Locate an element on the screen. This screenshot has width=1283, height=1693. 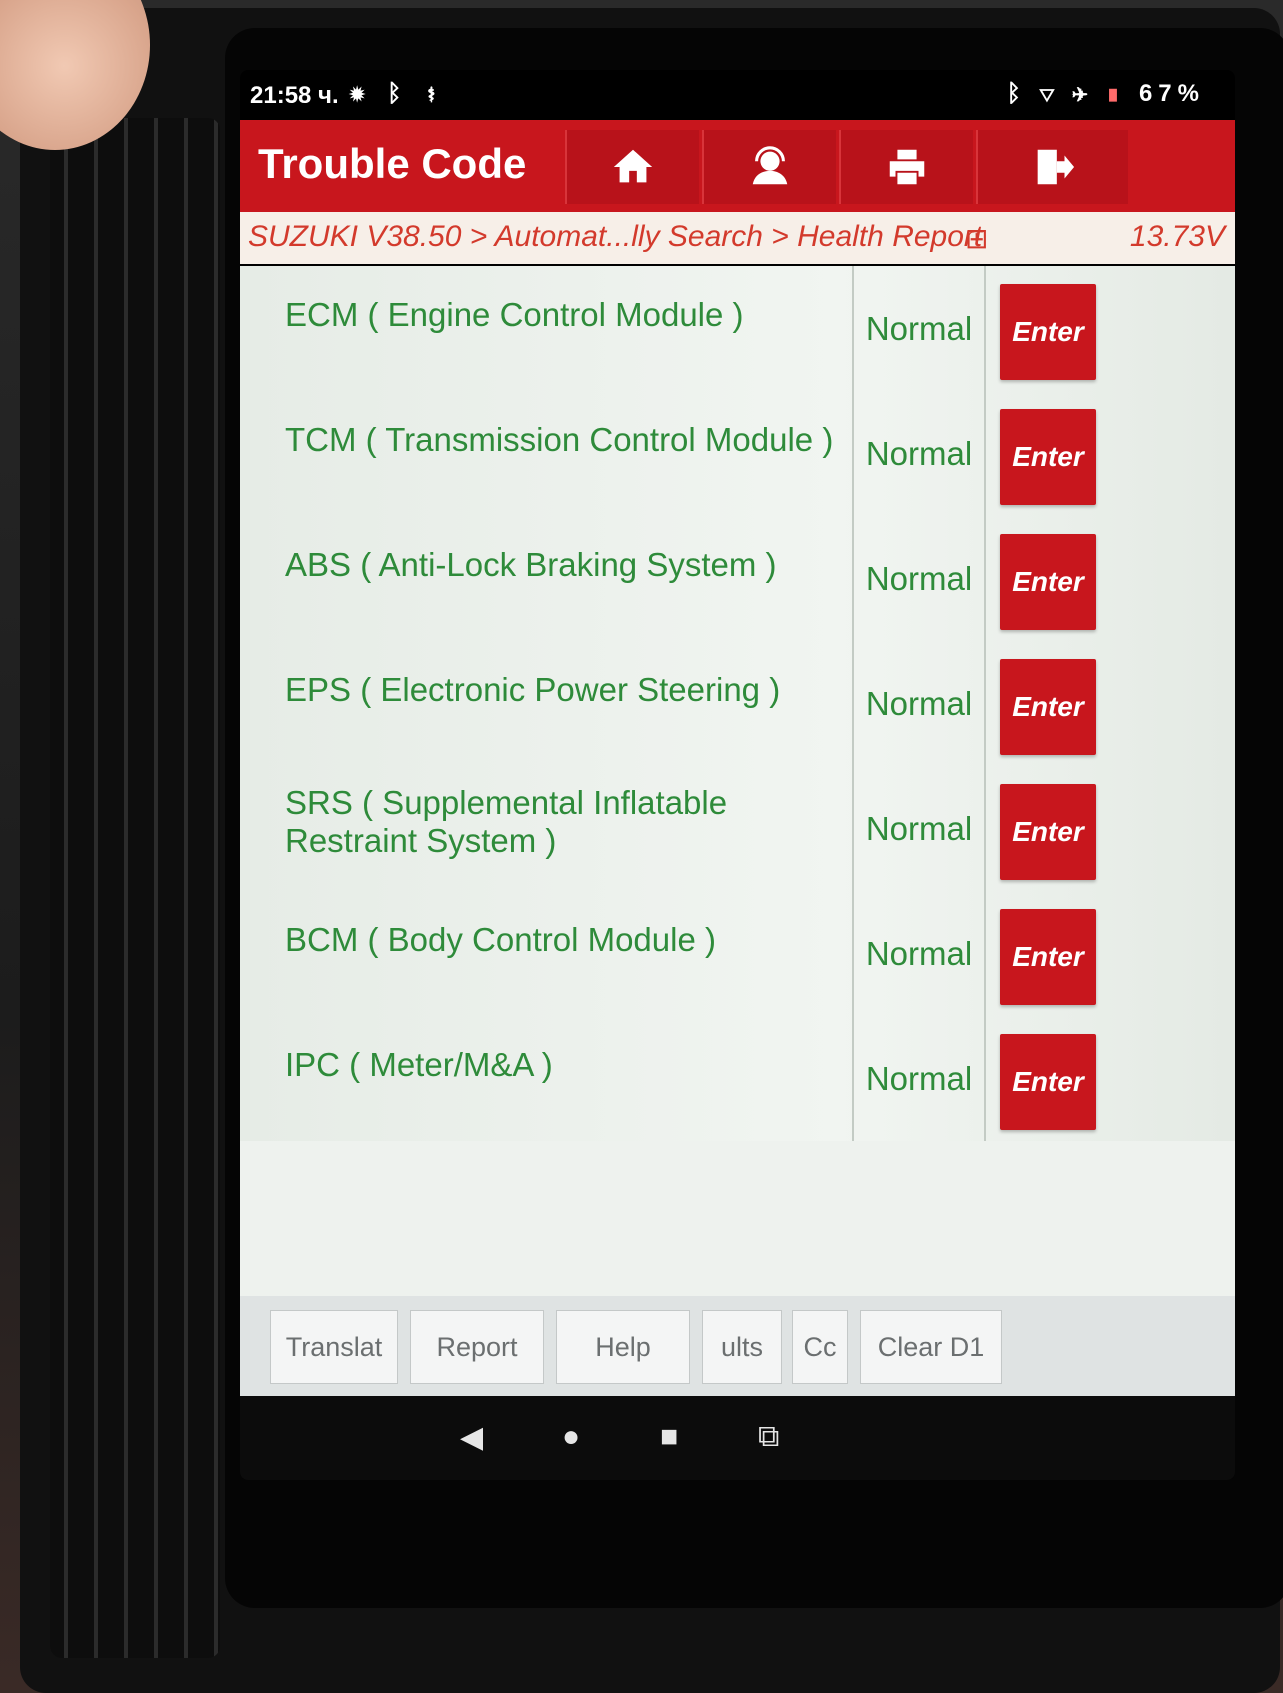
battery-percent: 67% is located at coordinates (1171, 93).